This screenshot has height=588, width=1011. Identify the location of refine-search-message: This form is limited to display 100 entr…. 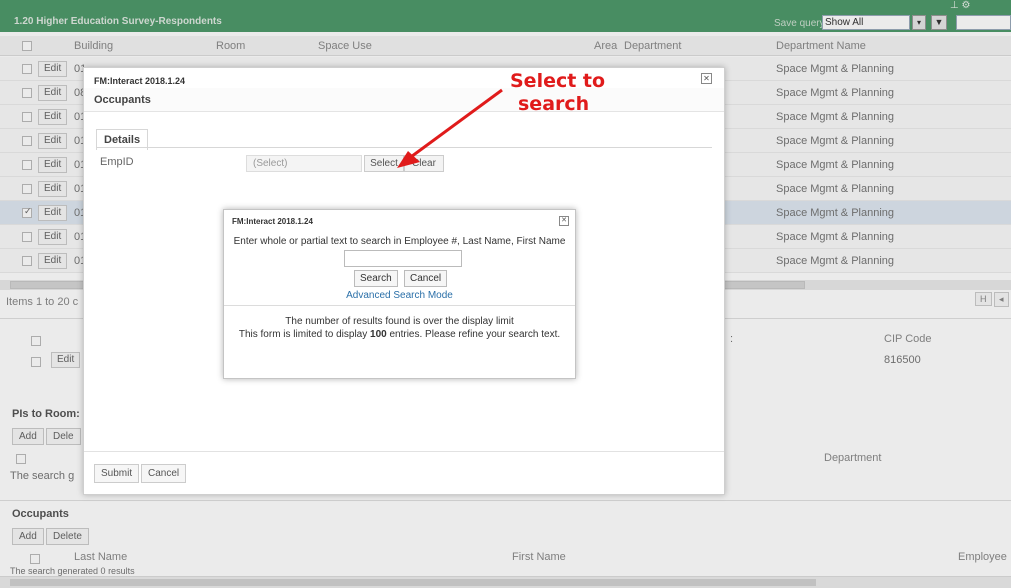
(399, 334).